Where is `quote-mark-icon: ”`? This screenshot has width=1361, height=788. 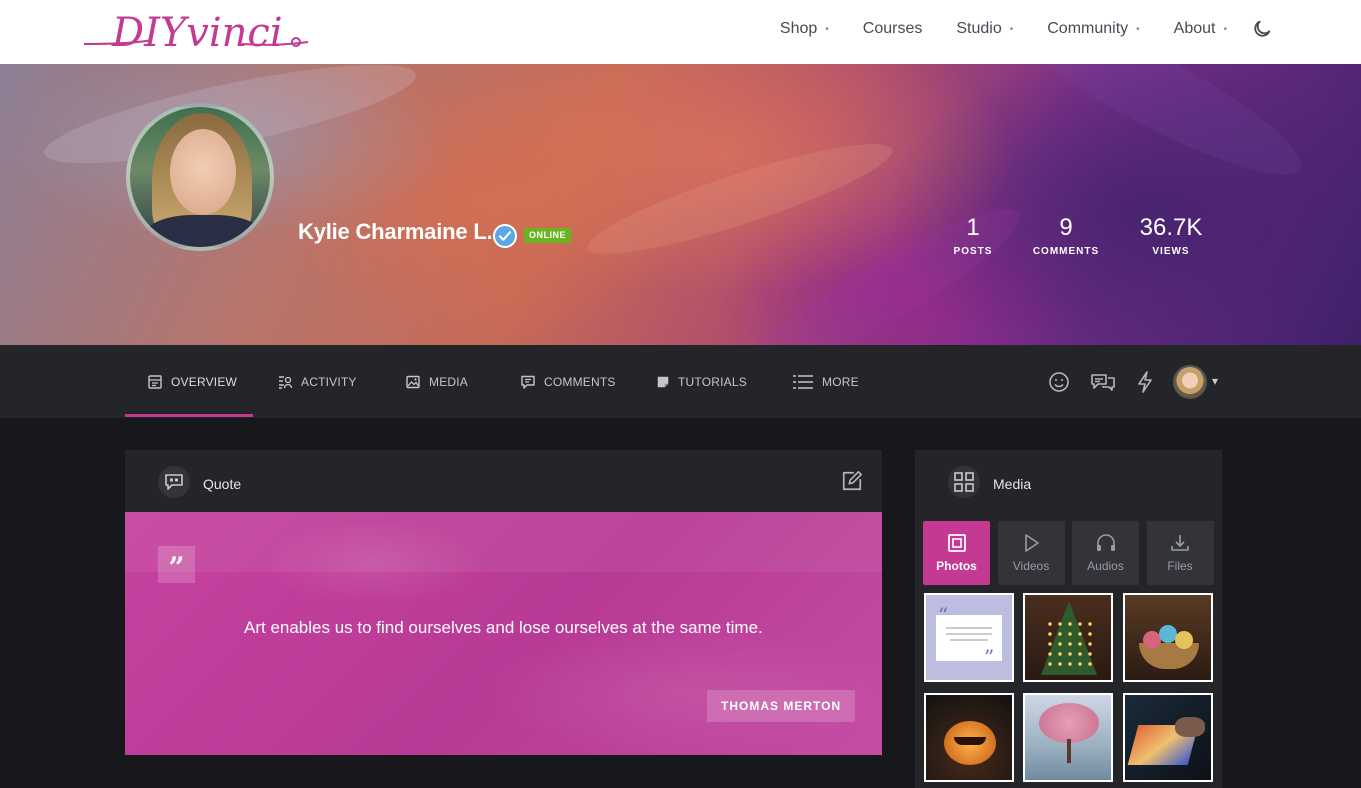
quote-mark-icon: ” is located at coordinates (176, 565).